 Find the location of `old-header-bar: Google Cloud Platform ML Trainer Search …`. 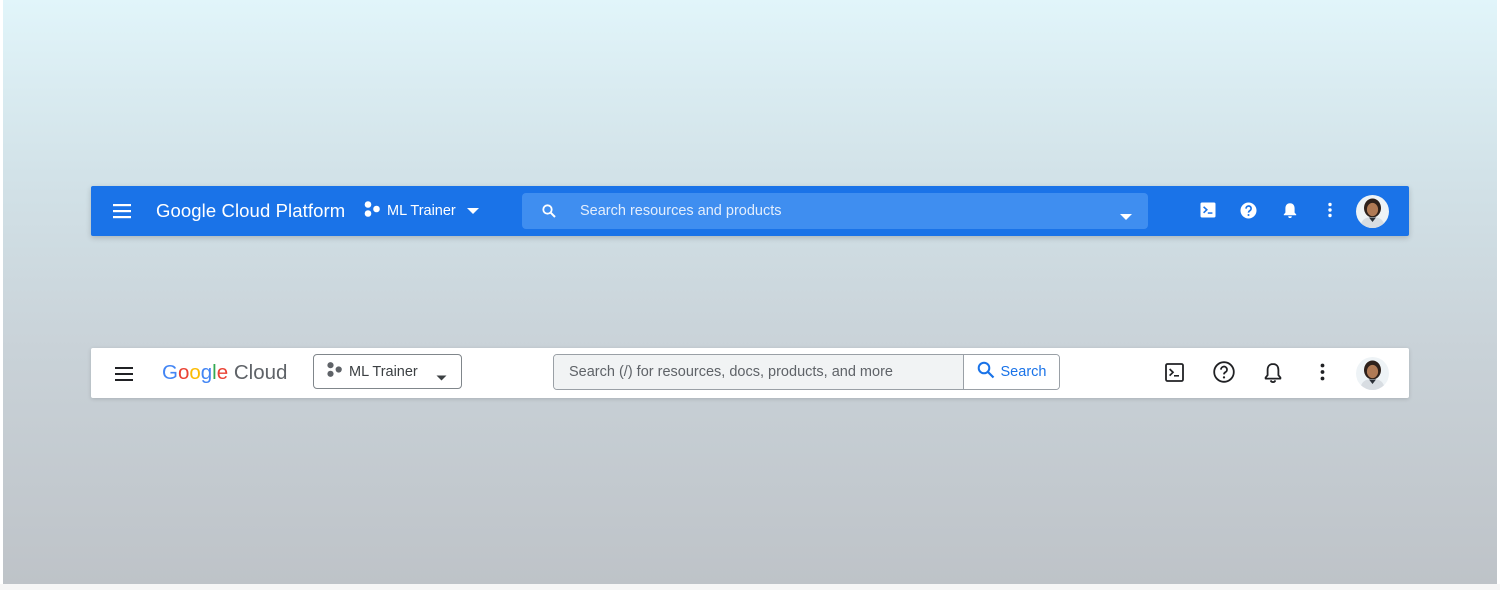

old-header-bar: Google Cloud Platform ML Trainer Search … is located at coordinates (750, 211).